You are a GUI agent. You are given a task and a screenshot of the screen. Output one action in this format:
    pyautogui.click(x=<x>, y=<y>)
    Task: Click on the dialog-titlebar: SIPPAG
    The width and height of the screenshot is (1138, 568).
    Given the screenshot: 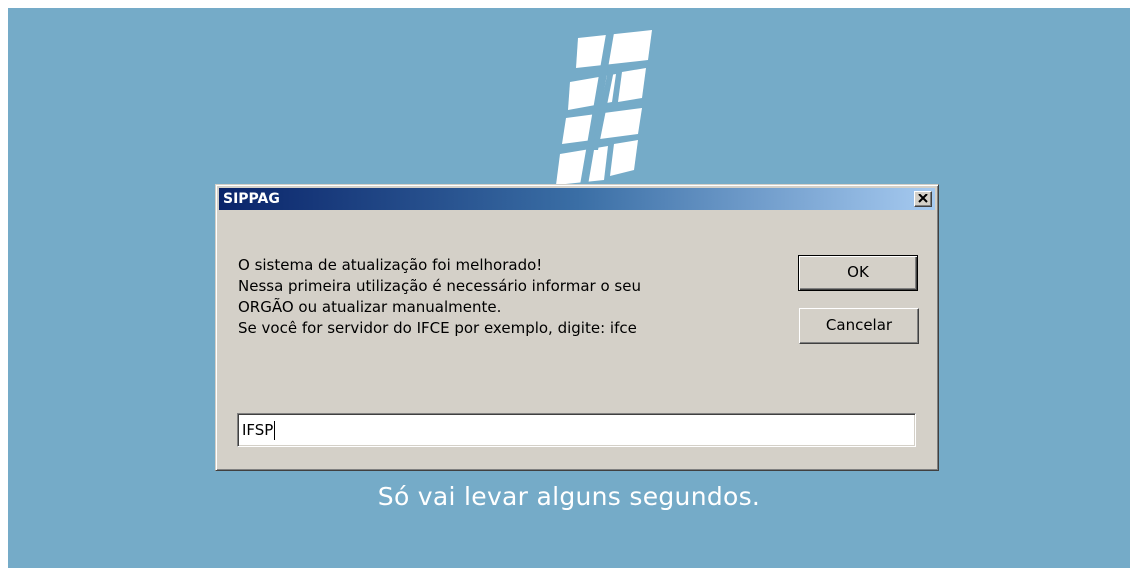 What is the action you would take?
    pyautogui.click(x=577, y=199)
    